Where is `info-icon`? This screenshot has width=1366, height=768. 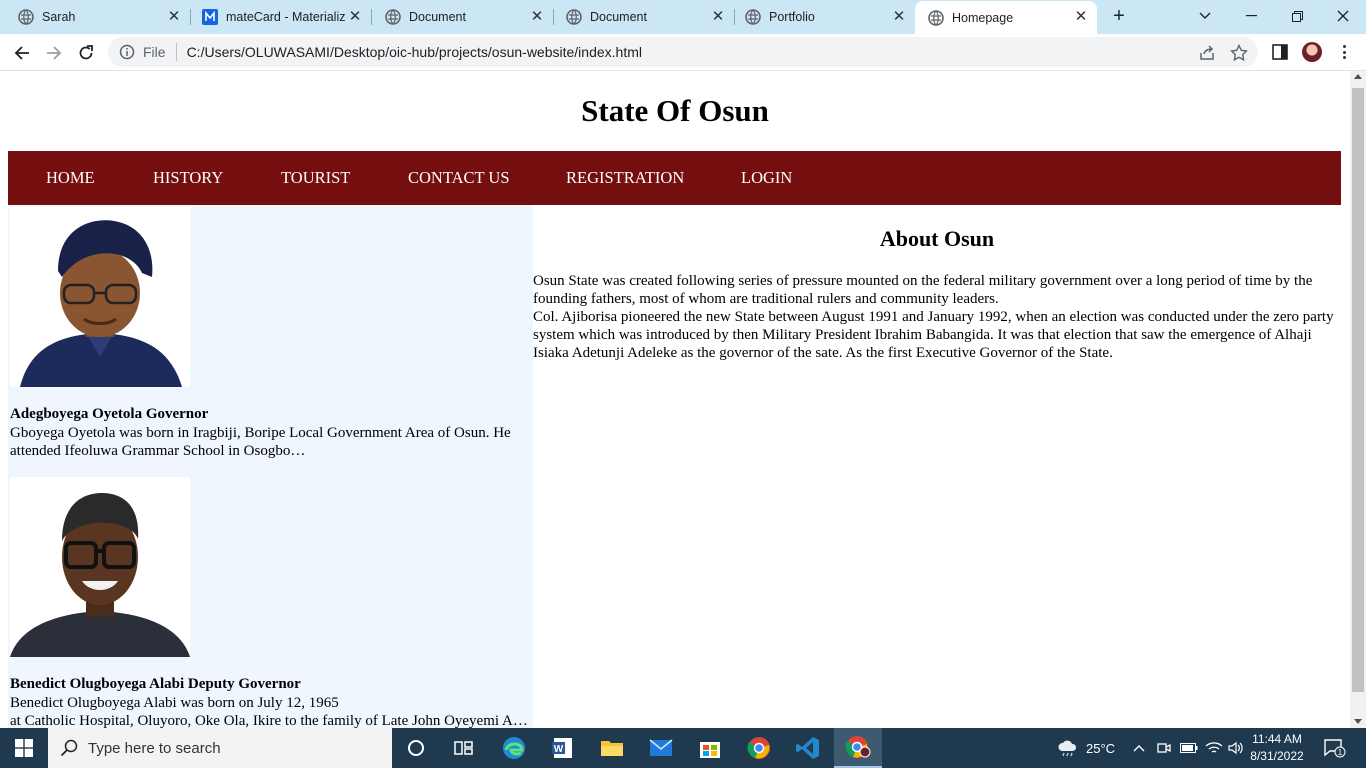
info-icon is located at coordinates (127, 52).